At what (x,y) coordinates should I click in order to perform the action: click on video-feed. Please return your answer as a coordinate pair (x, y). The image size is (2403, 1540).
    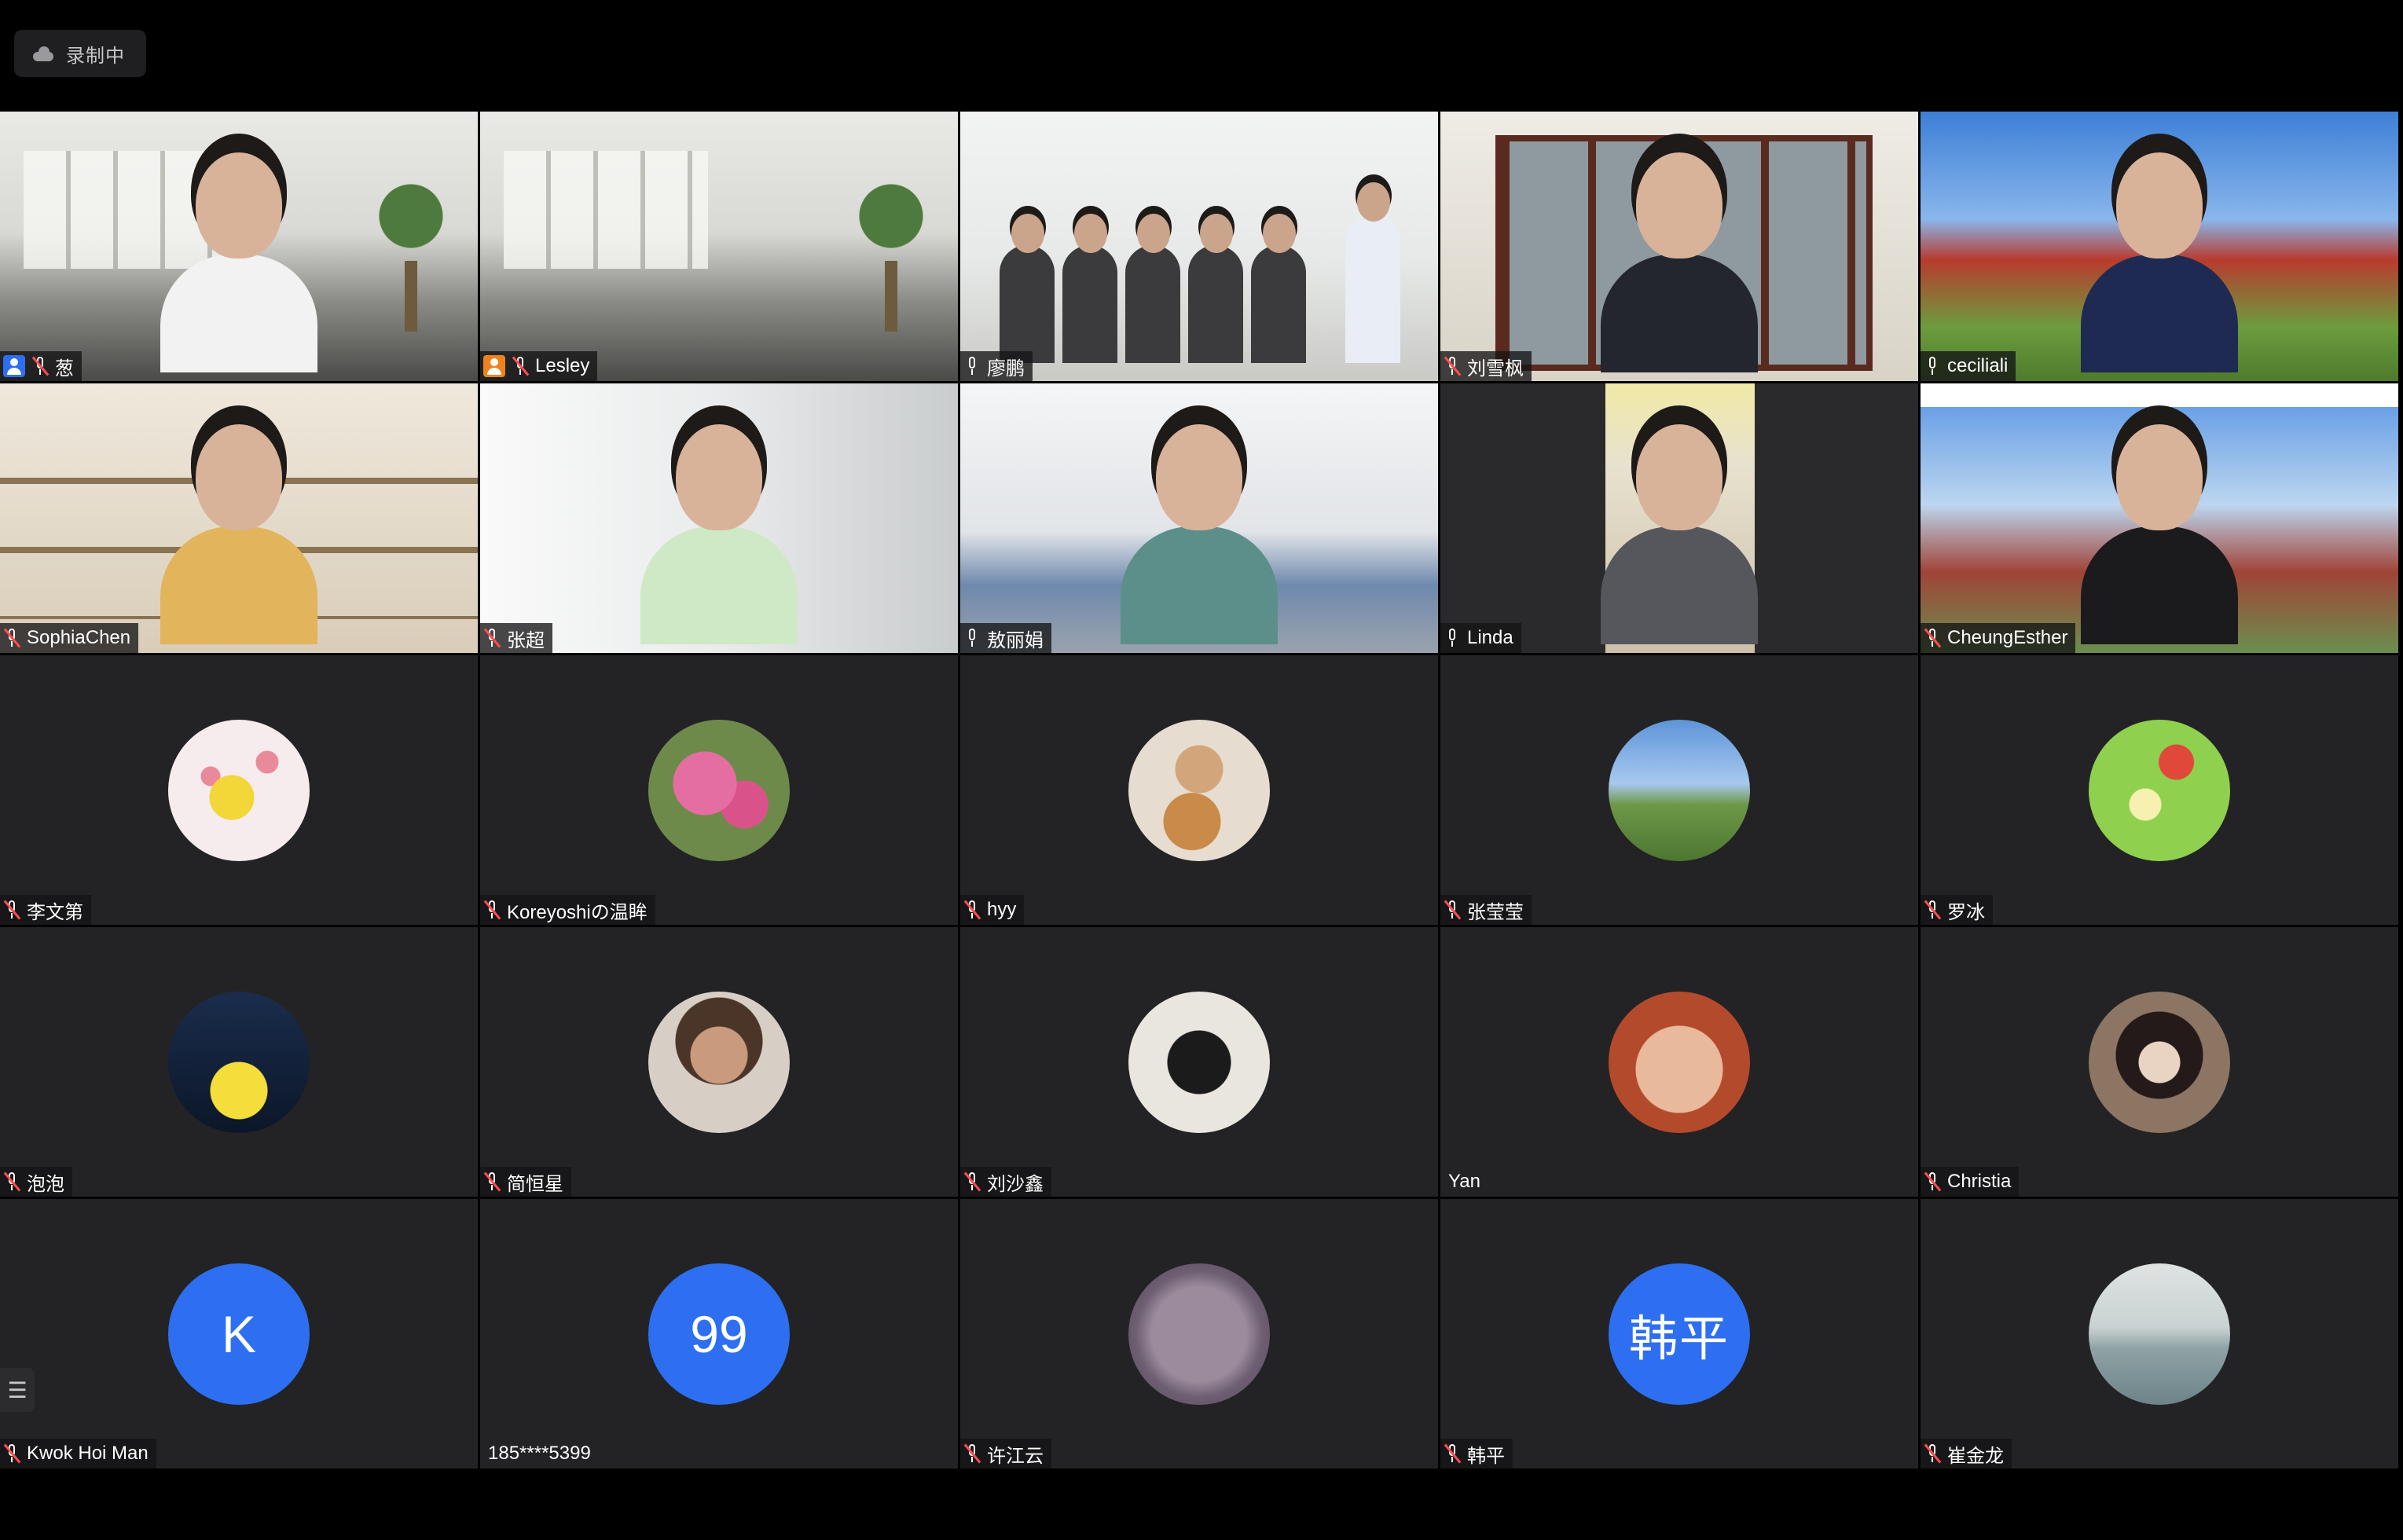
    Looking at the image, I should click on (719, 246).